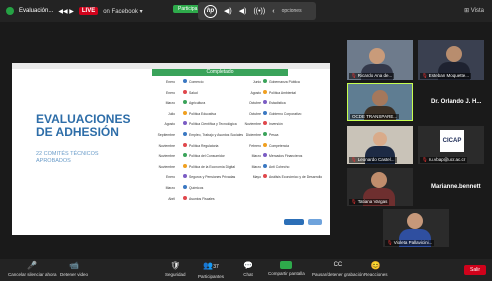  I want to click on committee-date: Diciembre, so click(253, 134).